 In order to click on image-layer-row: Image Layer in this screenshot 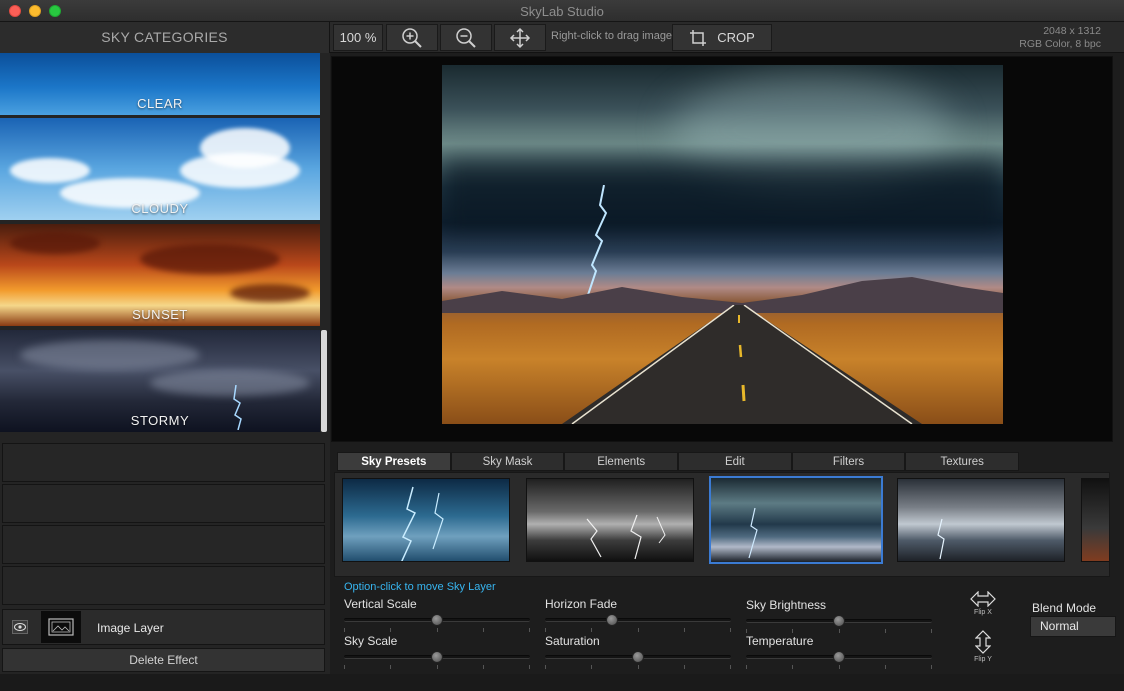, I will do `click(163, 627)`.